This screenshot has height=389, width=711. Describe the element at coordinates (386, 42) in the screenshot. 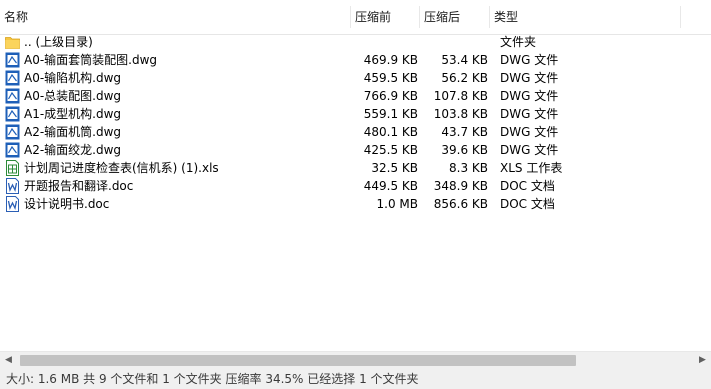

I see `file-original-size` at that location.